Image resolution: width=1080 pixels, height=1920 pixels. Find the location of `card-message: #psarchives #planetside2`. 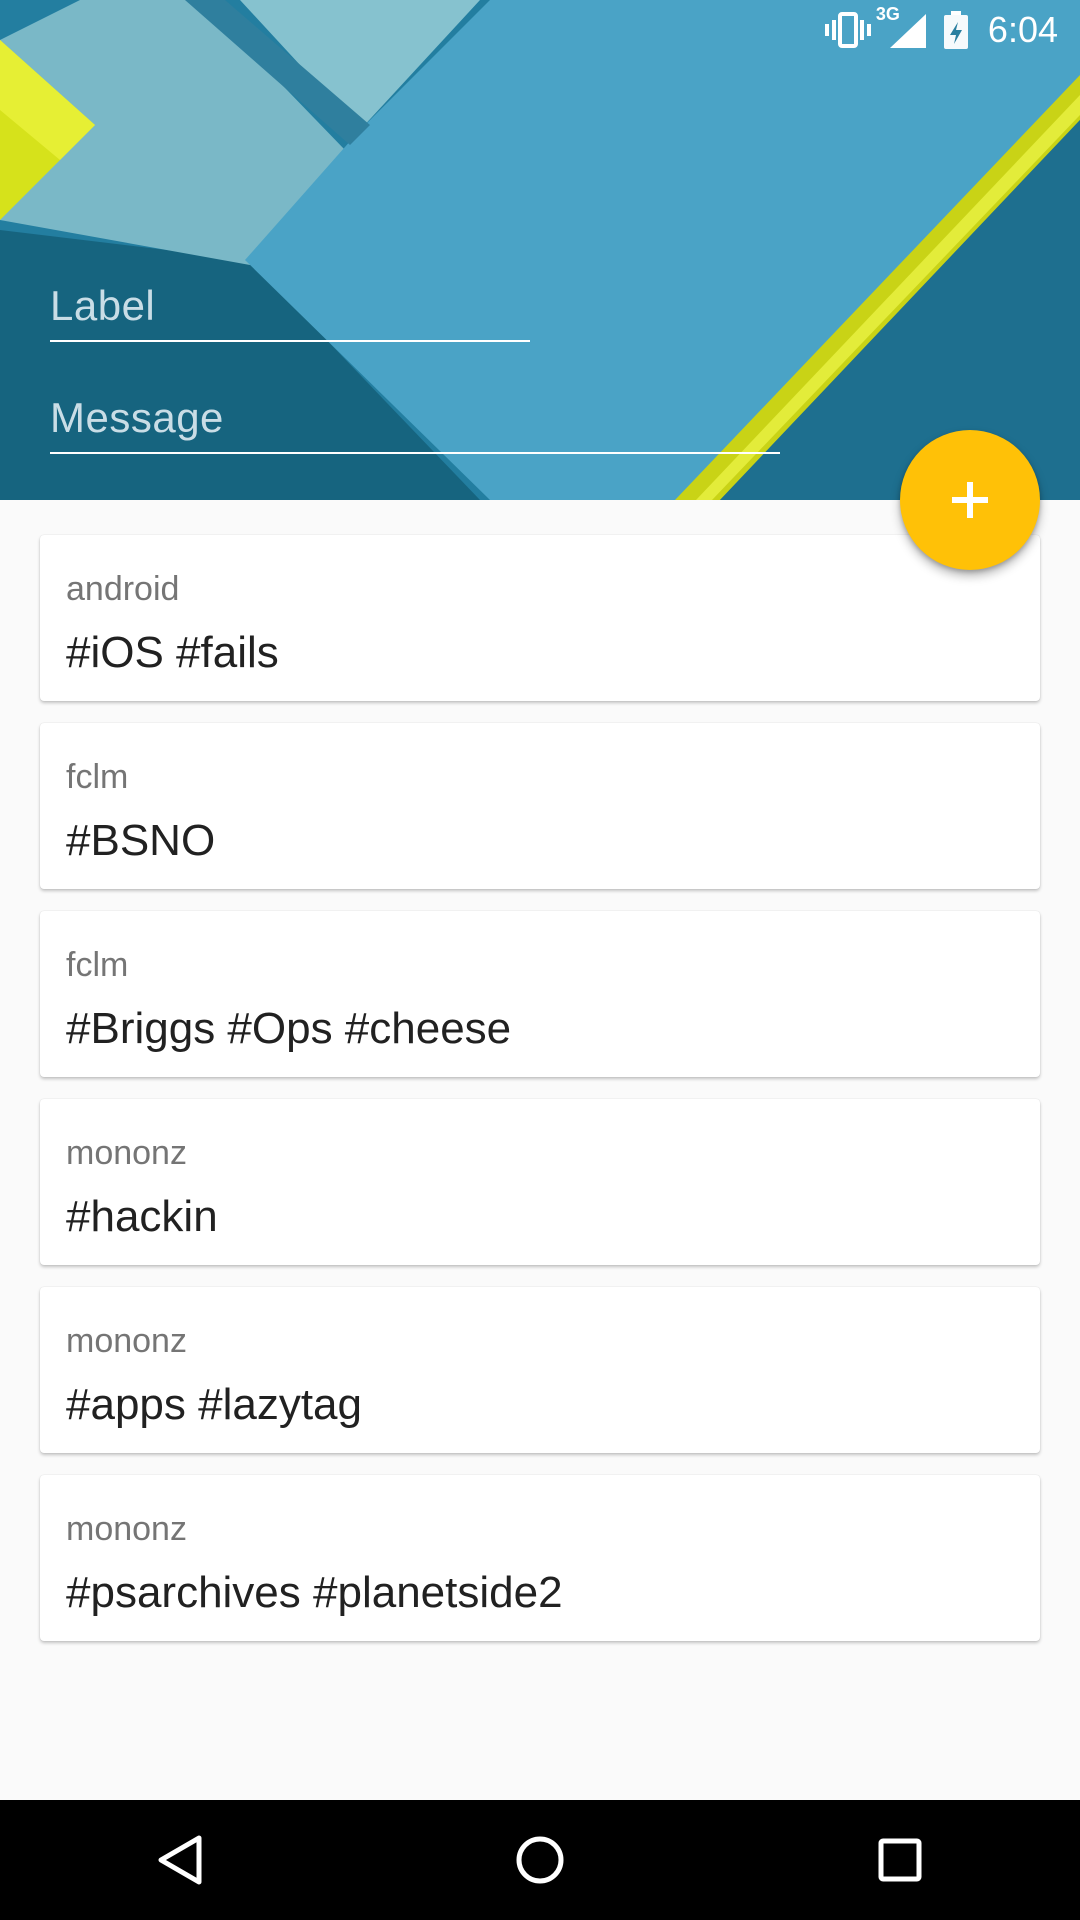

card-message: #psarchives #planetside2 is located at coordinates (314, 1592).